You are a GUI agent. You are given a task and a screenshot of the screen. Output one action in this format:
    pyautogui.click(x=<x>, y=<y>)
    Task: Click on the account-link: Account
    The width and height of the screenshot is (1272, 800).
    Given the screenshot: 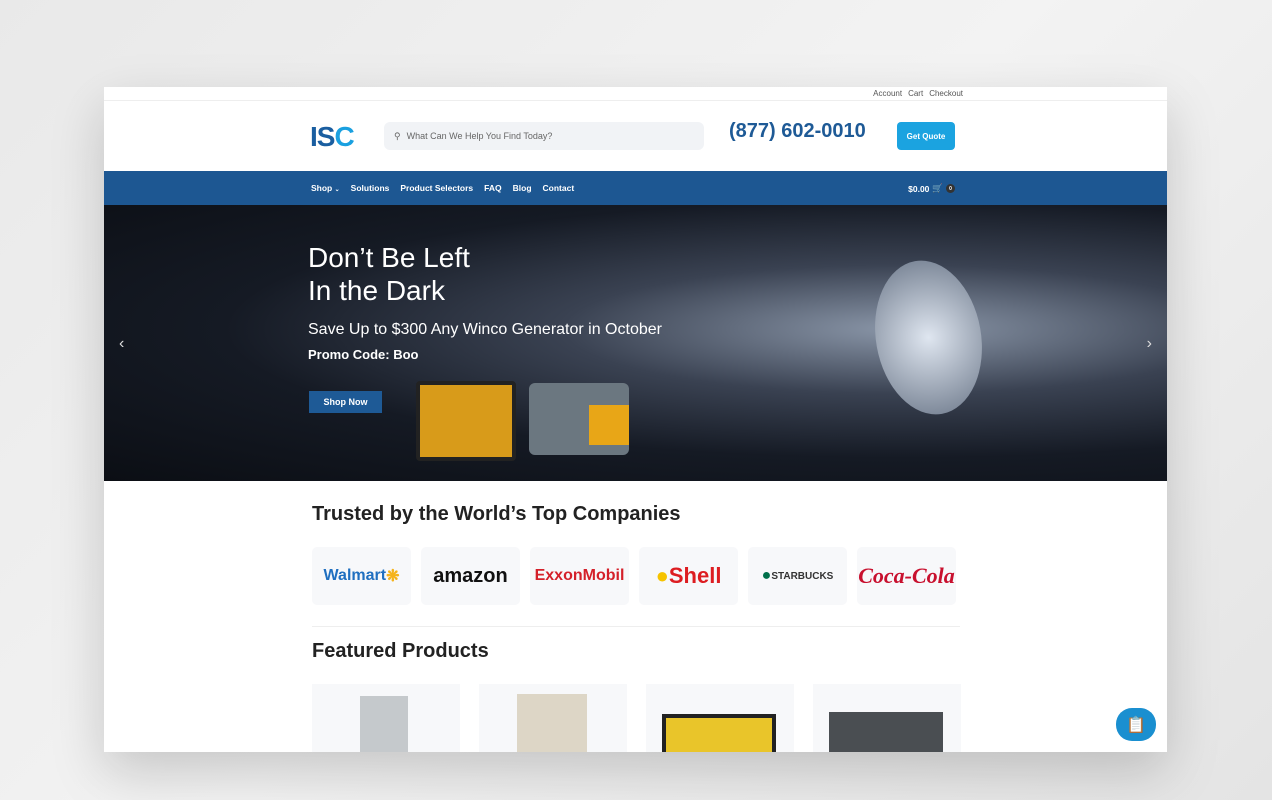 What is the action you would take?
    pyautogui.click(x=887, y=93)
    